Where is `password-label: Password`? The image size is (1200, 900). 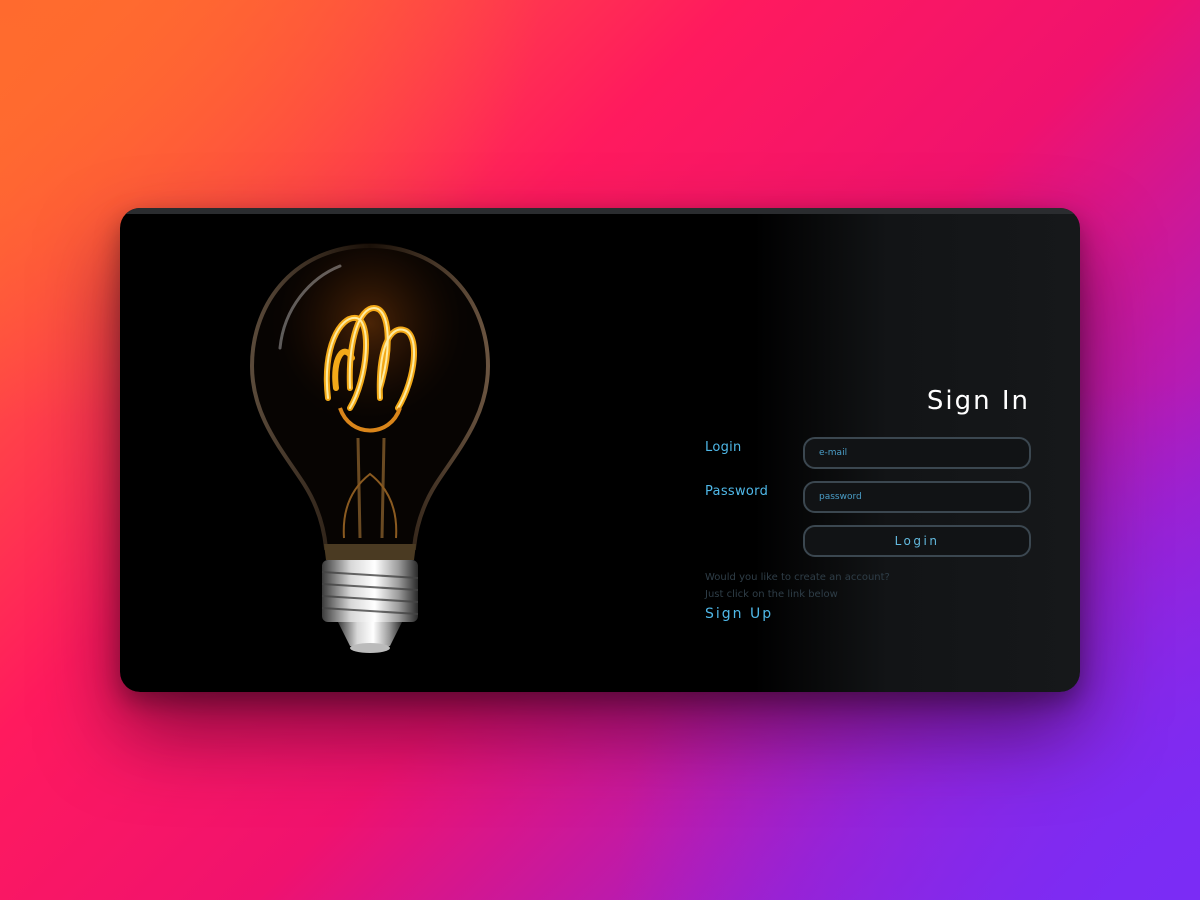 password-label: Password is located at coordinates (737, 491).